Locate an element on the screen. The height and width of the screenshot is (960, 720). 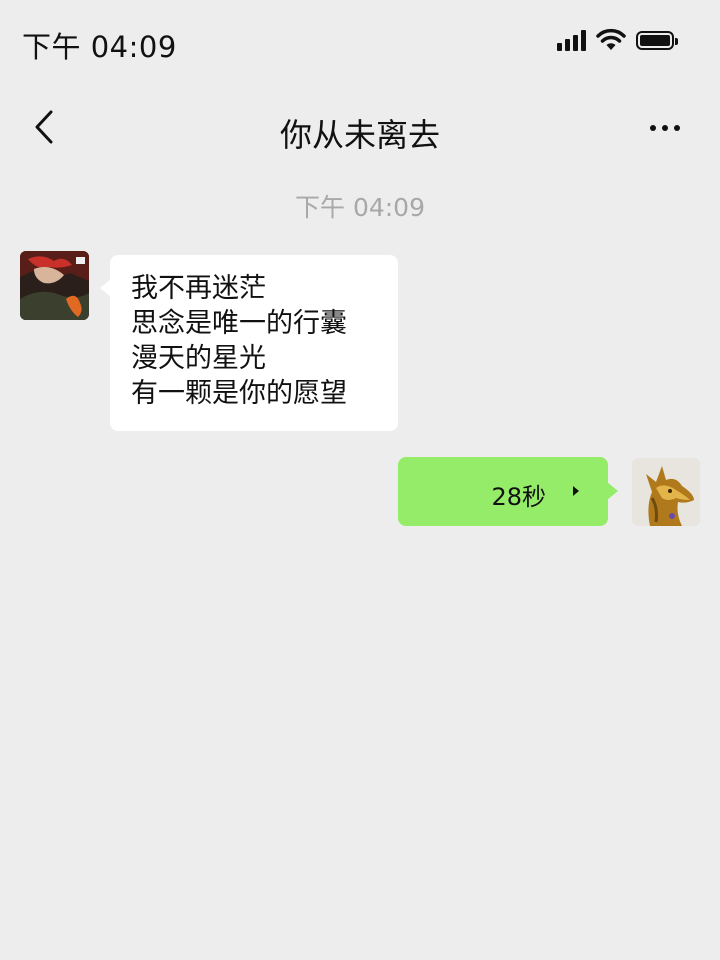
status-icons is located at coordinates (617, 40).